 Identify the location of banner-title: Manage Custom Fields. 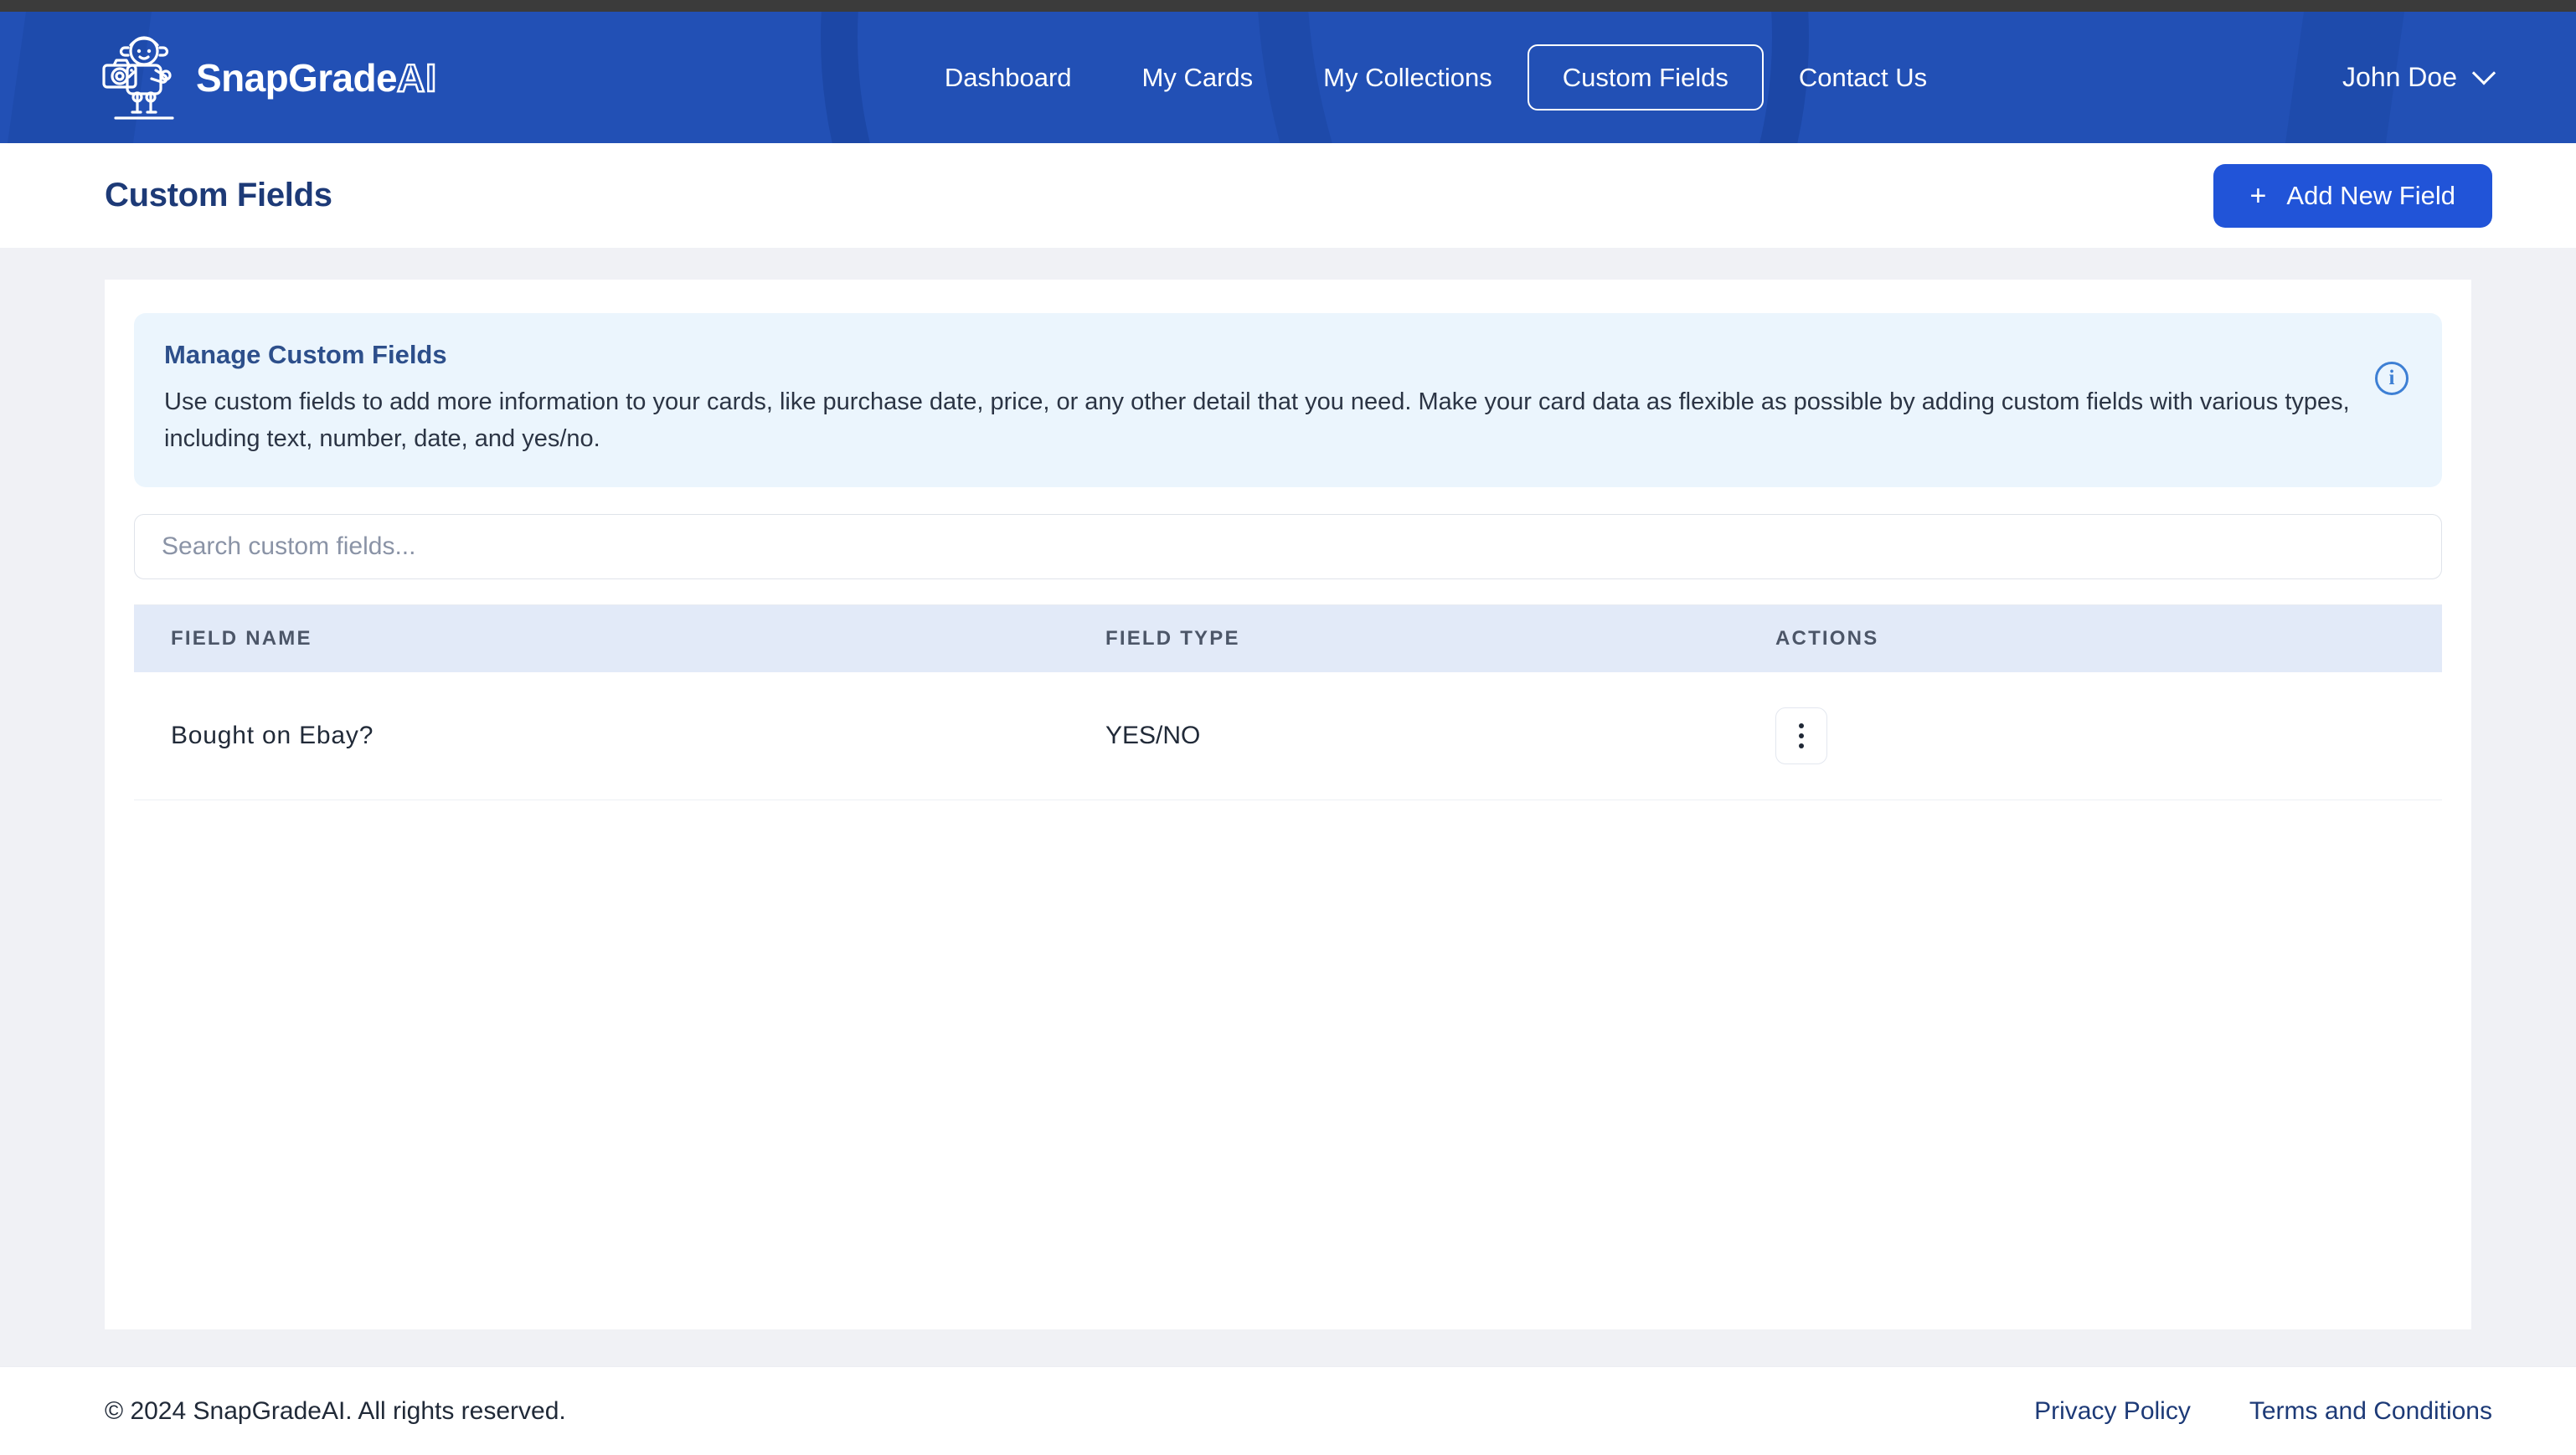
(305, 354).